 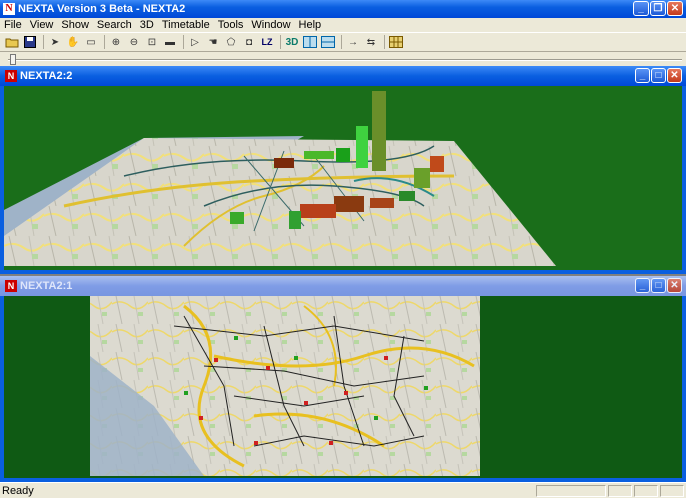 I want to click on slider-thumb, so click(x=13, y=59).